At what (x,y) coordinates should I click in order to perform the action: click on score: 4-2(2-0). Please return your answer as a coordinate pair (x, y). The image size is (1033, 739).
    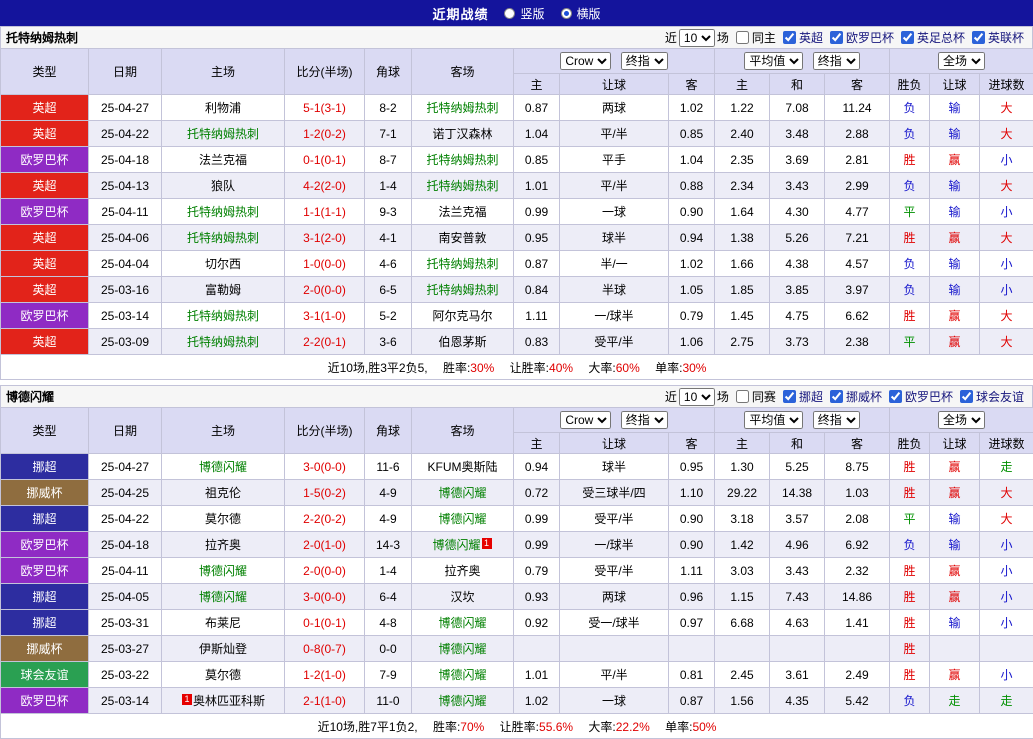
    Looking at the image, I should click on (325, 186).